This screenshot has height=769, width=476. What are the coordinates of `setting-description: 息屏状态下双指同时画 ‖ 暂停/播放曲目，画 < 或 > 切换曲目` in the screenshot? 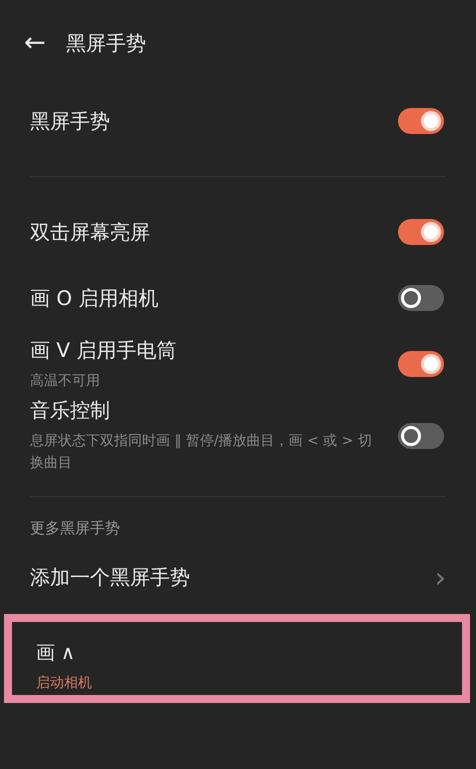 It's located at (201, 452).